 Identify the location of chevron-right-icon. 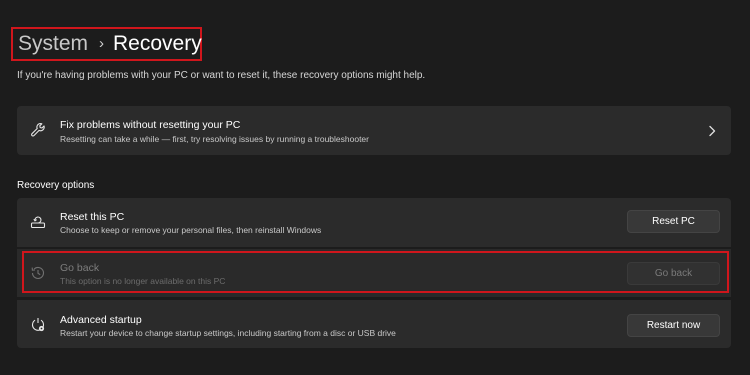
(712, 131).